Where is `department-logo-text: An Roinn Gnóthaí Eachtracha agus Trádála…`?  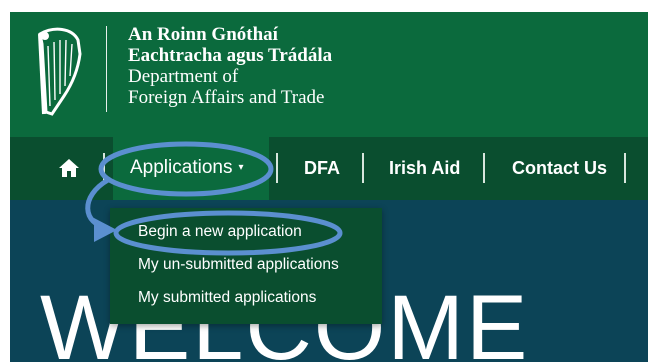 department-logo-text: An Roinn Gnóthaí Eachtracha agus Trádála… is located at coordinates (230, 66).